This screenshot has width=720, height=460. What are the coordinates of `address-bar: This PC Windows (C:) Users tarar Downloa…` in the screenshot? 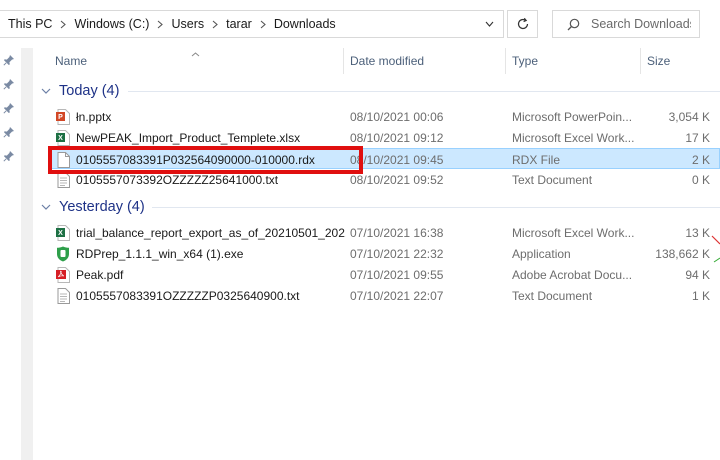 It's located at (252, 24).